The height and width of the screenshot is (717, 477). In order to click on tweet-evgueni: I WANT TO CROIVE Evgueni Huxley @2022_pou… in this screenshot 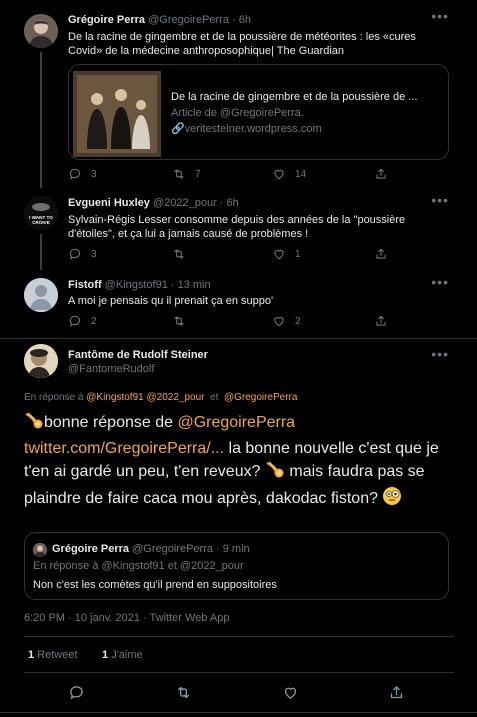, I will do `click(238, 229)`.